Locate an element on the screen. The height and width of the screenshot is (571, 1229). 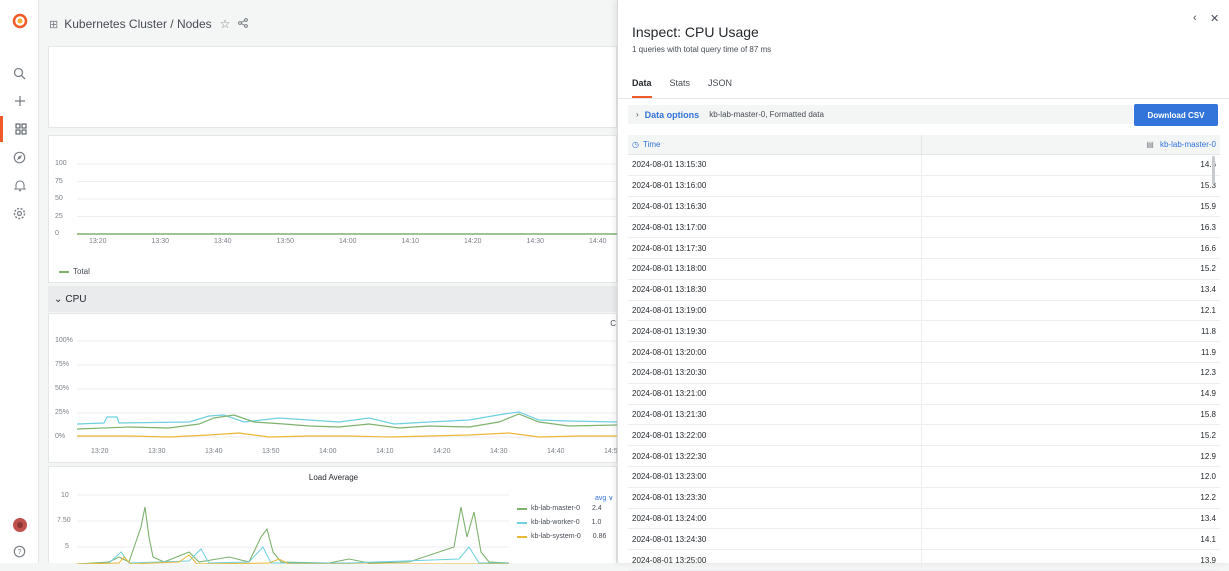
collapse-drawer-icon: ‹ is located at coordinates (1195, 18).